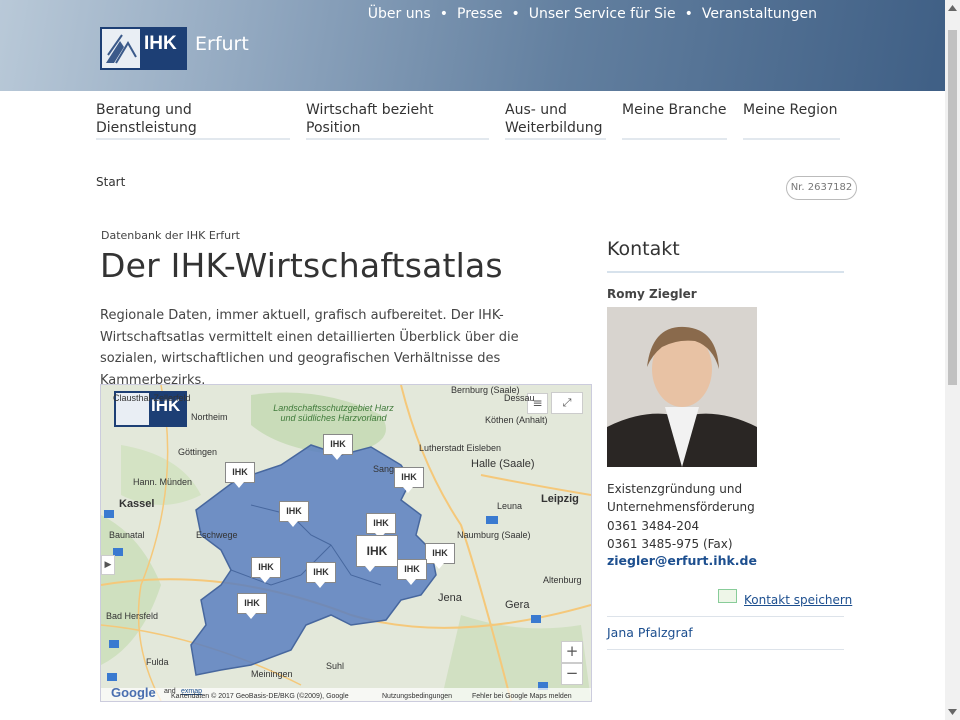 This screenshot has width=960, height=720. I want to click on contact-photo, so click(682, 387).